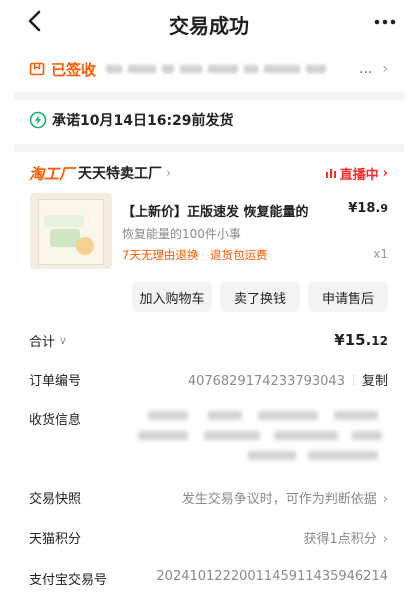 The width and height of the screenshot is (418, 600). Describe the element at coordinates (348, 297) in the screenshot. I see `after-sales-button: 申请售后` at that location.